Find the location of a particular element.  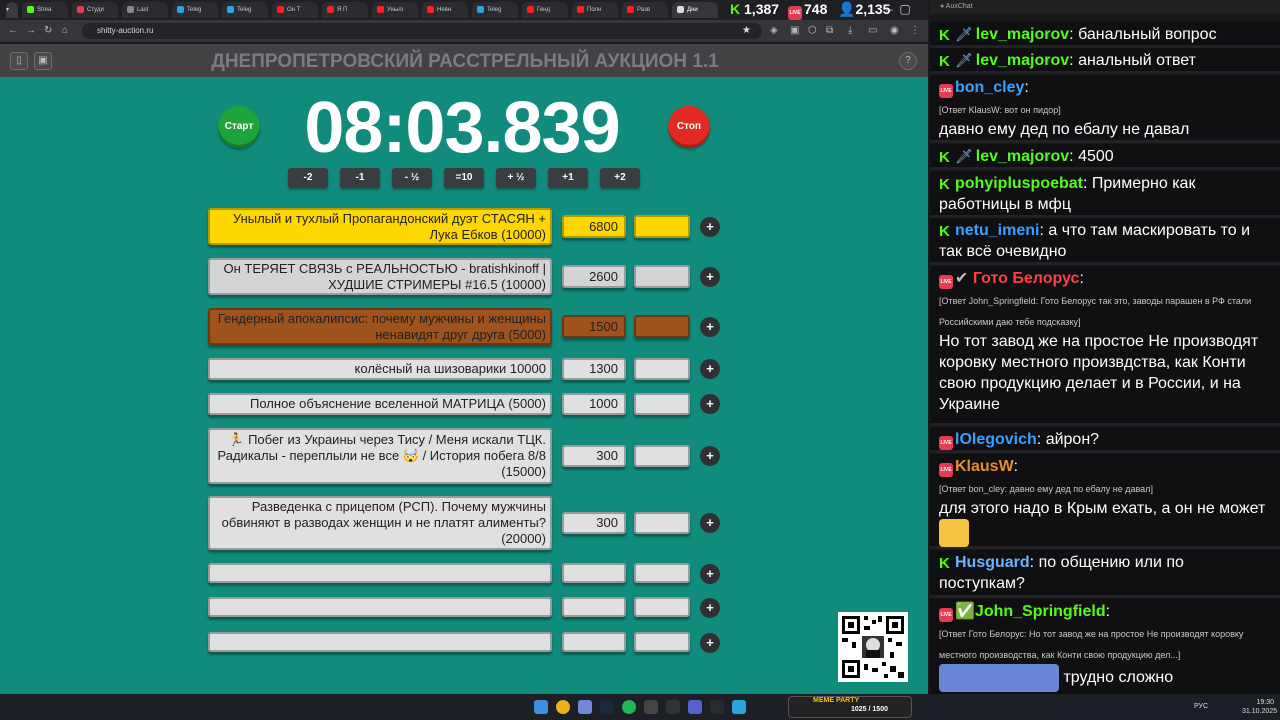

window-controls: – ▢ is located at coordinates (898, 9).